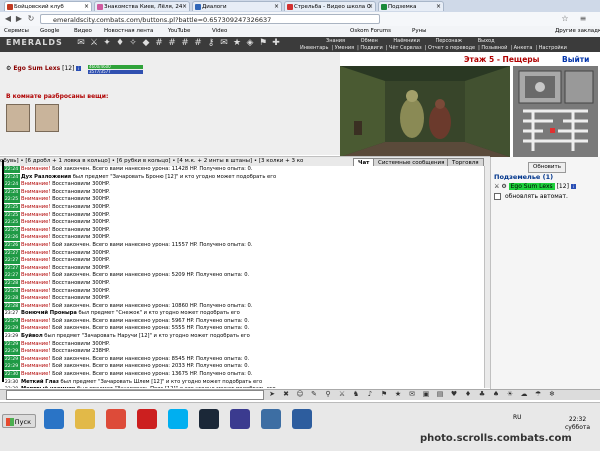 Image resolution: width=600 pixels, height=451 pixels. I want to click on bookmark-apps: Сервисы, so click(16, 31).